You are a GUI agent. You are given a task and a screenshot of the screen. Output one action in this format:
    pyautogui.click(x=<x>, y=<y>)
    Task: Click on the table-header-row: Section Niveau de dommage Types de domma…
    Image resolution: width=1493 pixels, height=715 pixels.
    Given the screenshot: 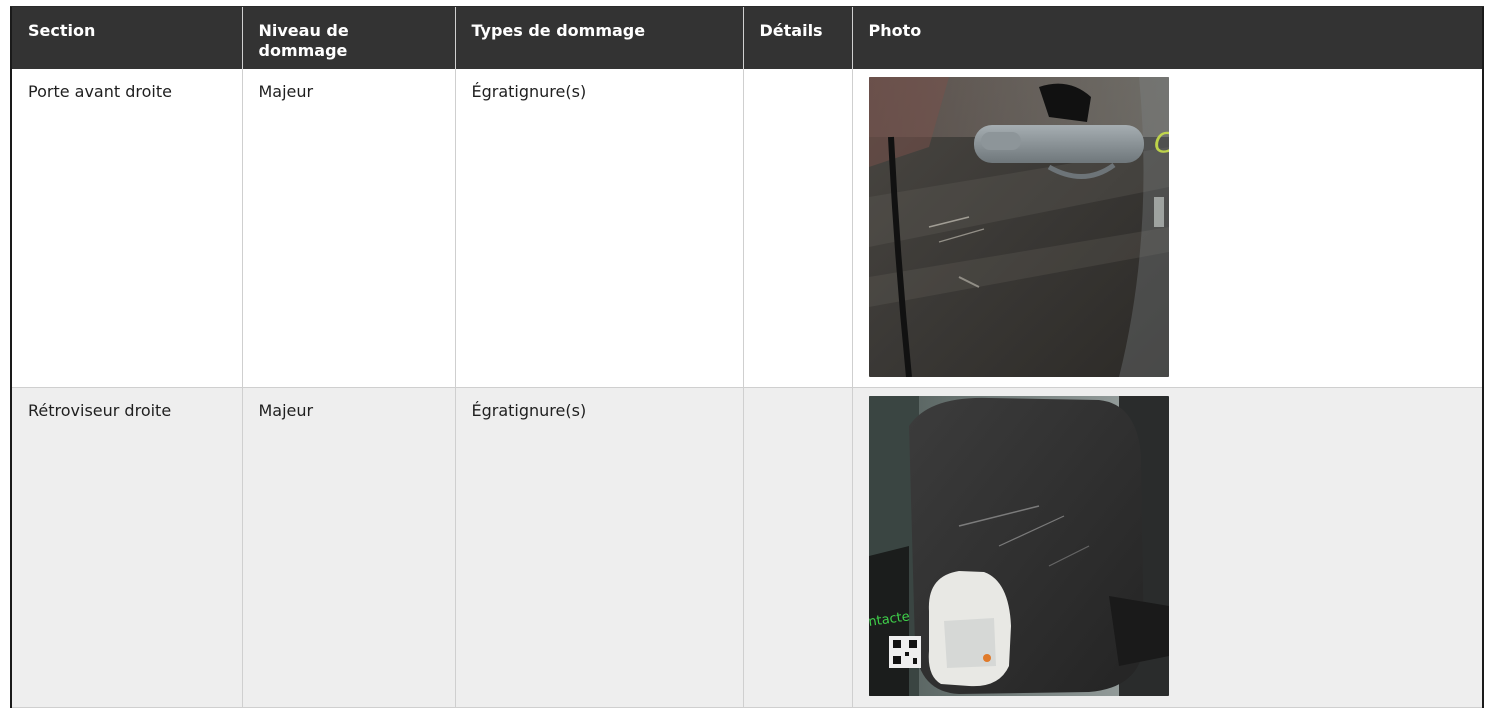 What is the action you would take?
    pyautogui.click(x=747, y=38)
    